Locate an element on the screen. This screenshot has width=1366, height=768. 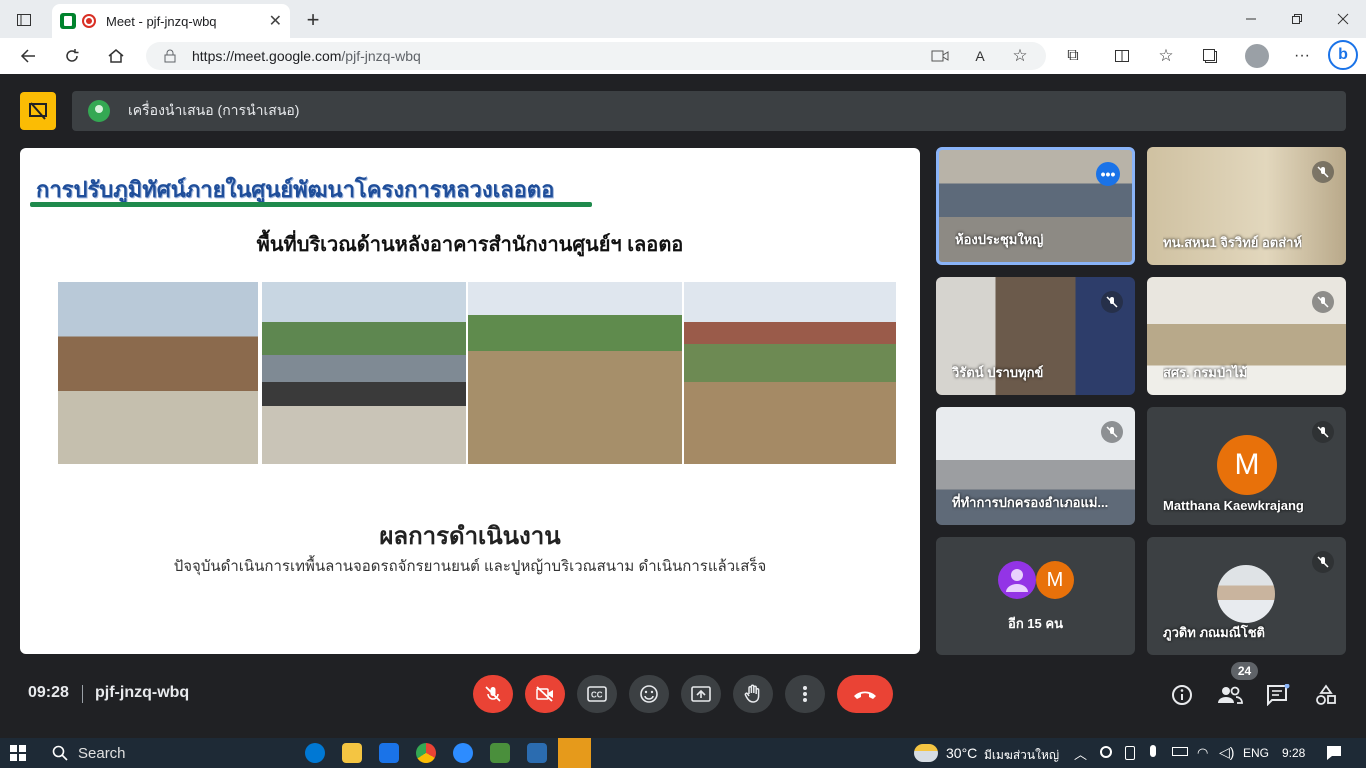
back-icon is located at coordinates (28, 56).